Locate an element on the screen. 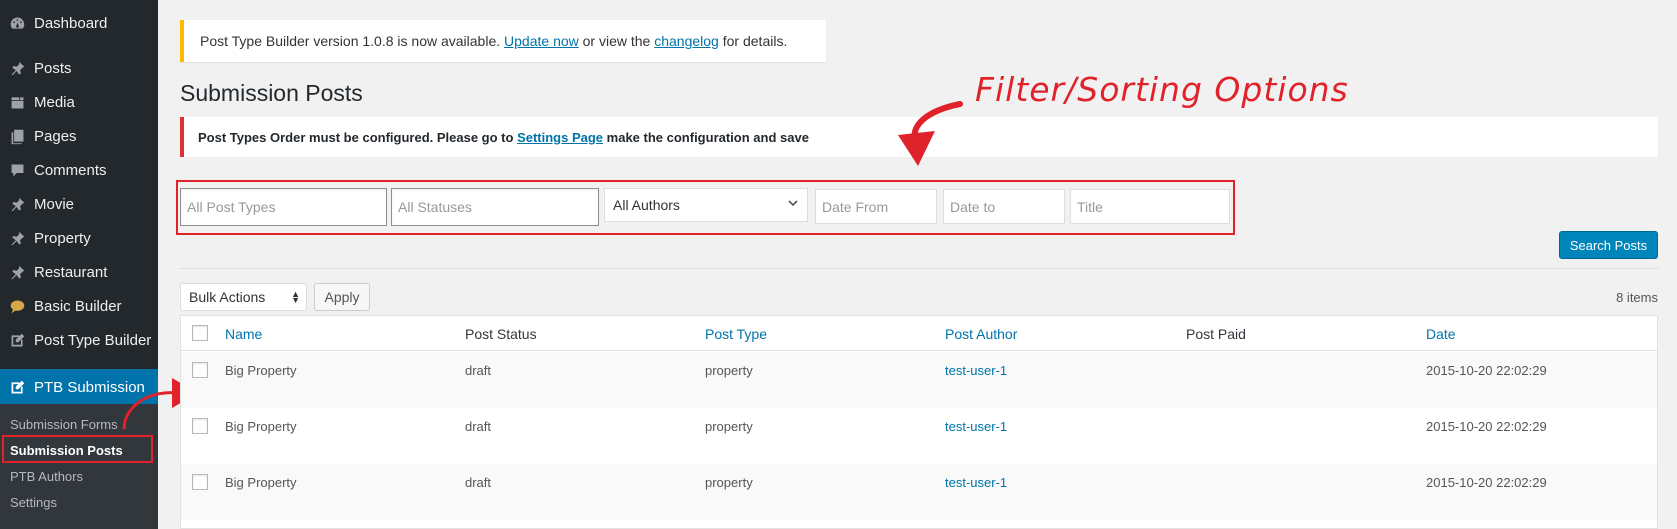 The height and width of the screenshot is (529, 1677). comment-icon is located at coordinates (17, 170).